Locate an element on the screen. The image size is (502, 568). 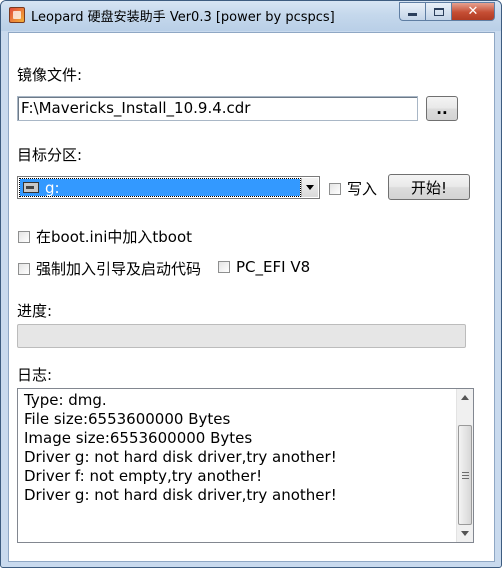
partition-selected: g: is located at coordinates (160, 187).